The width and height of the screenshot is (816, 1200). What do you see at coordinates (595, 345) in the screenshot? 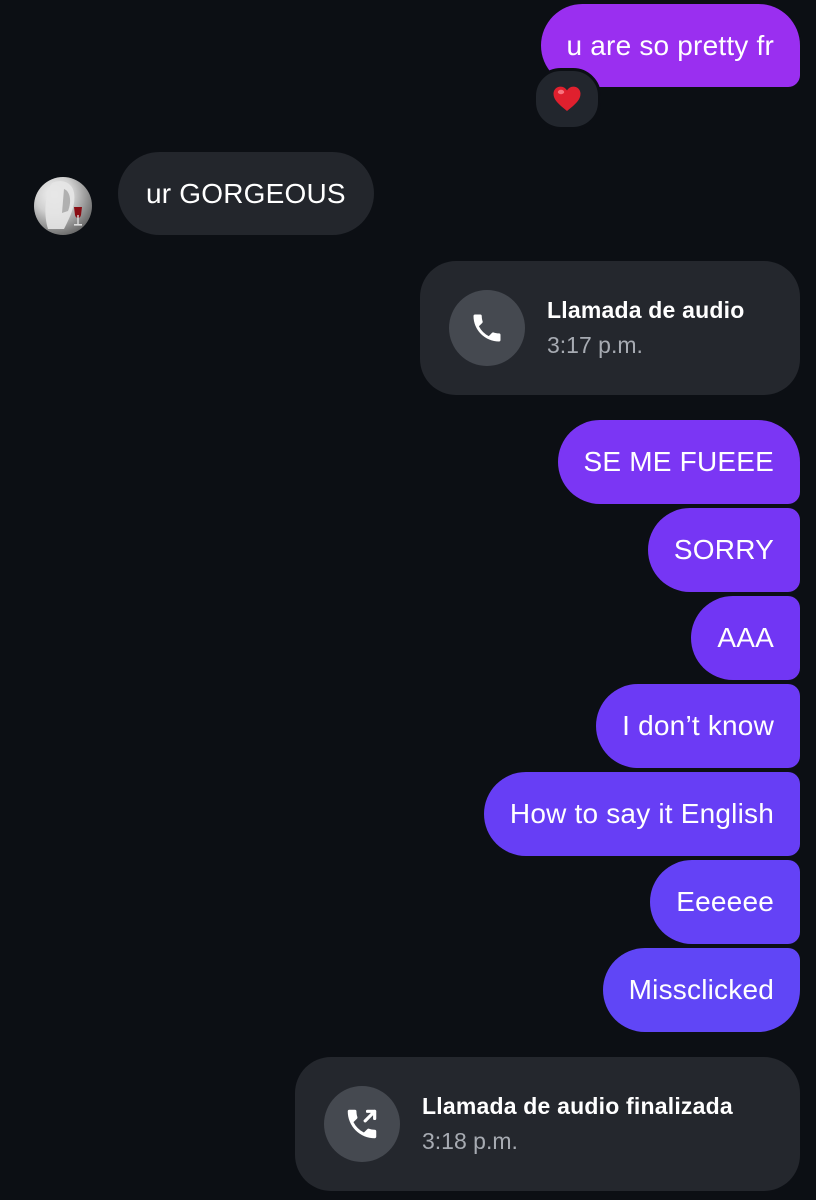
I see `call-time: 3:17 p.m.` at bounding box center [595, 345].